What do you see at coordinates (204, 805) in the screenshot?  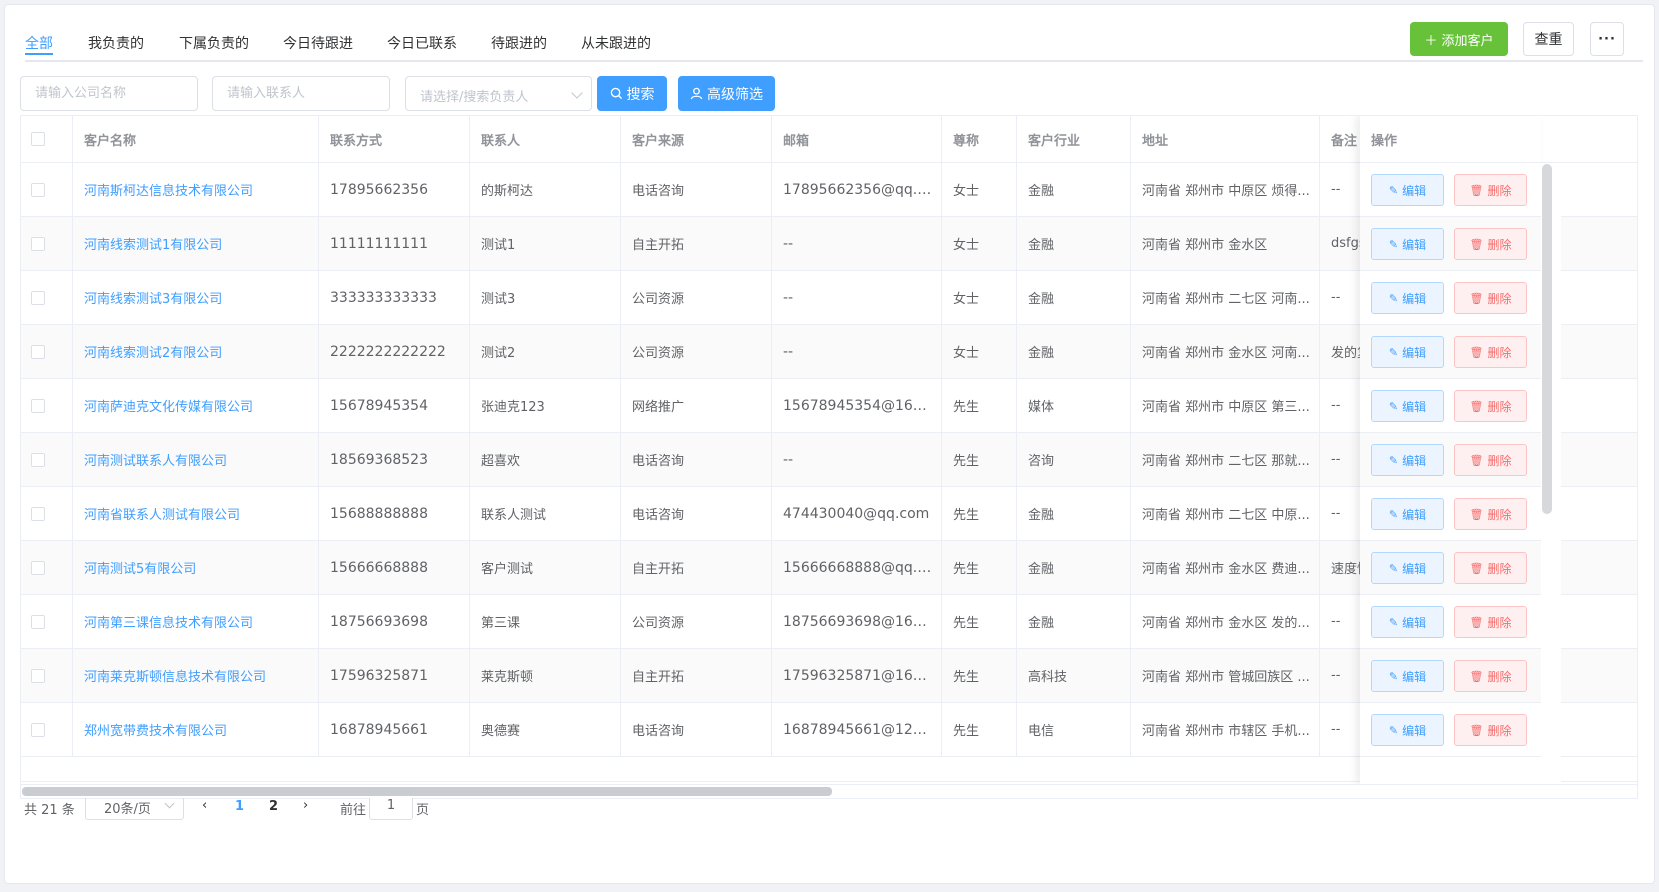 I see `prev-page-button: ‹` at bounding box center [204, 805].